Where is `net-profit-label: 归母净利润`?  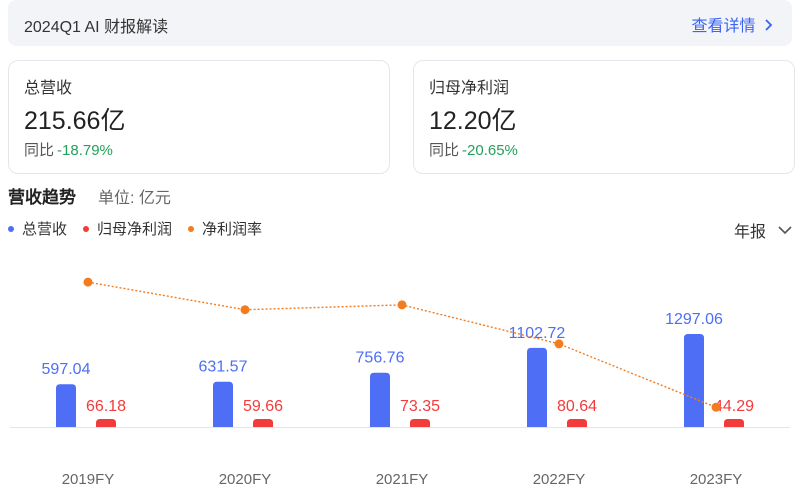 net-profit-label: 归母净利润 is located at coordinates (469, 88).